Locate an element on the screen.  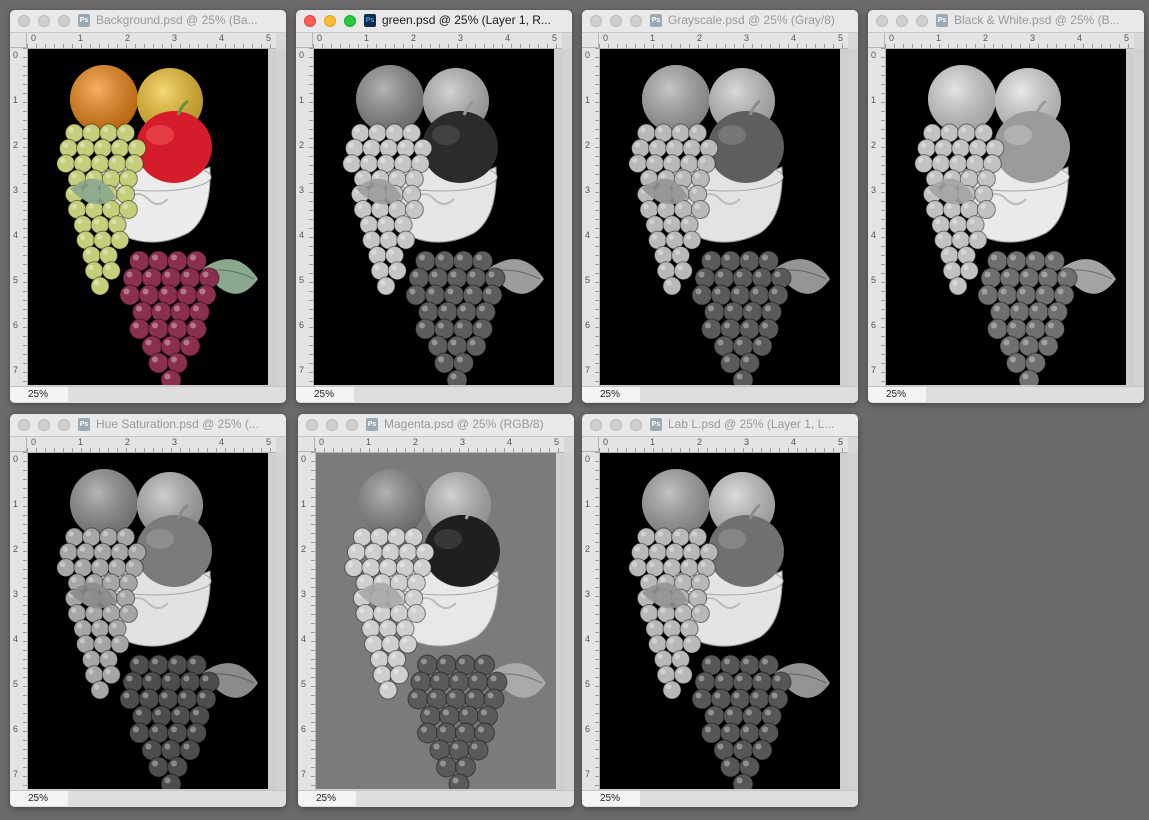
window-titlebar: Ps Magenta.psd @ 25% (RGB/8) is located at coordinates (436, 425).